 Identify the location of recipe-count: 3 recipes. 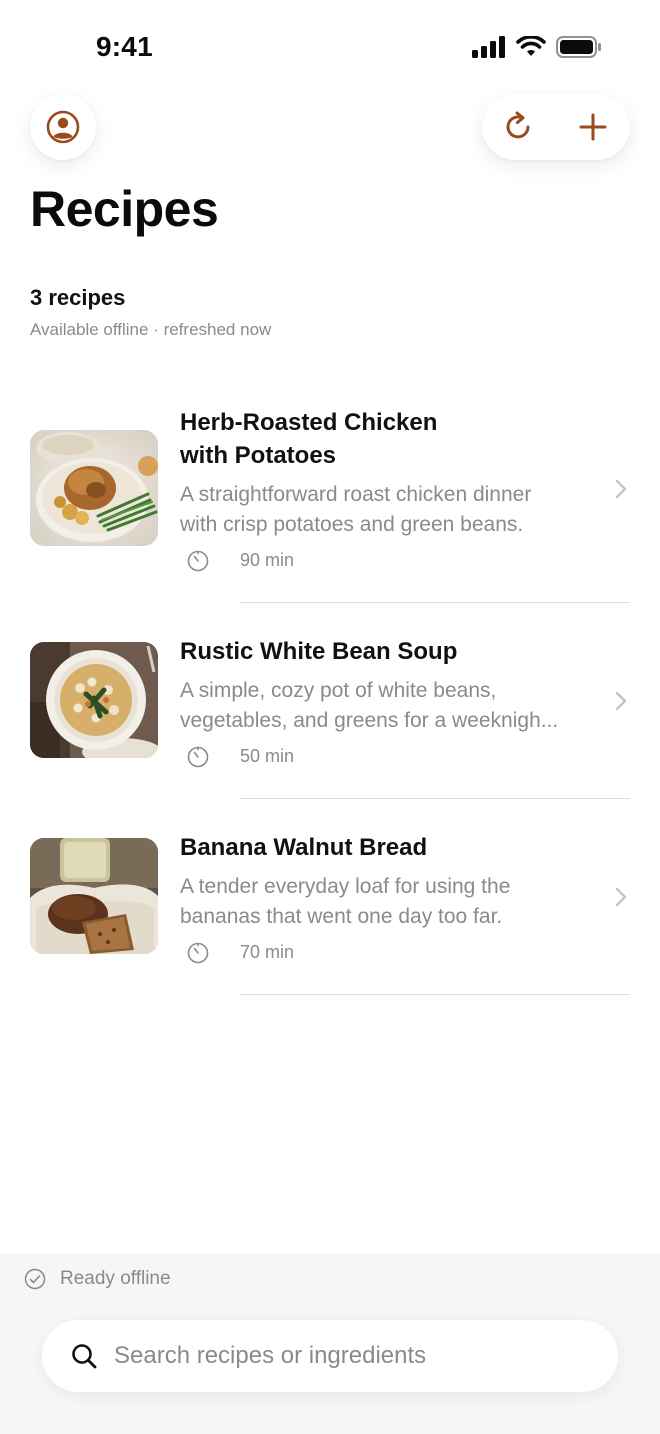
(78, 297).